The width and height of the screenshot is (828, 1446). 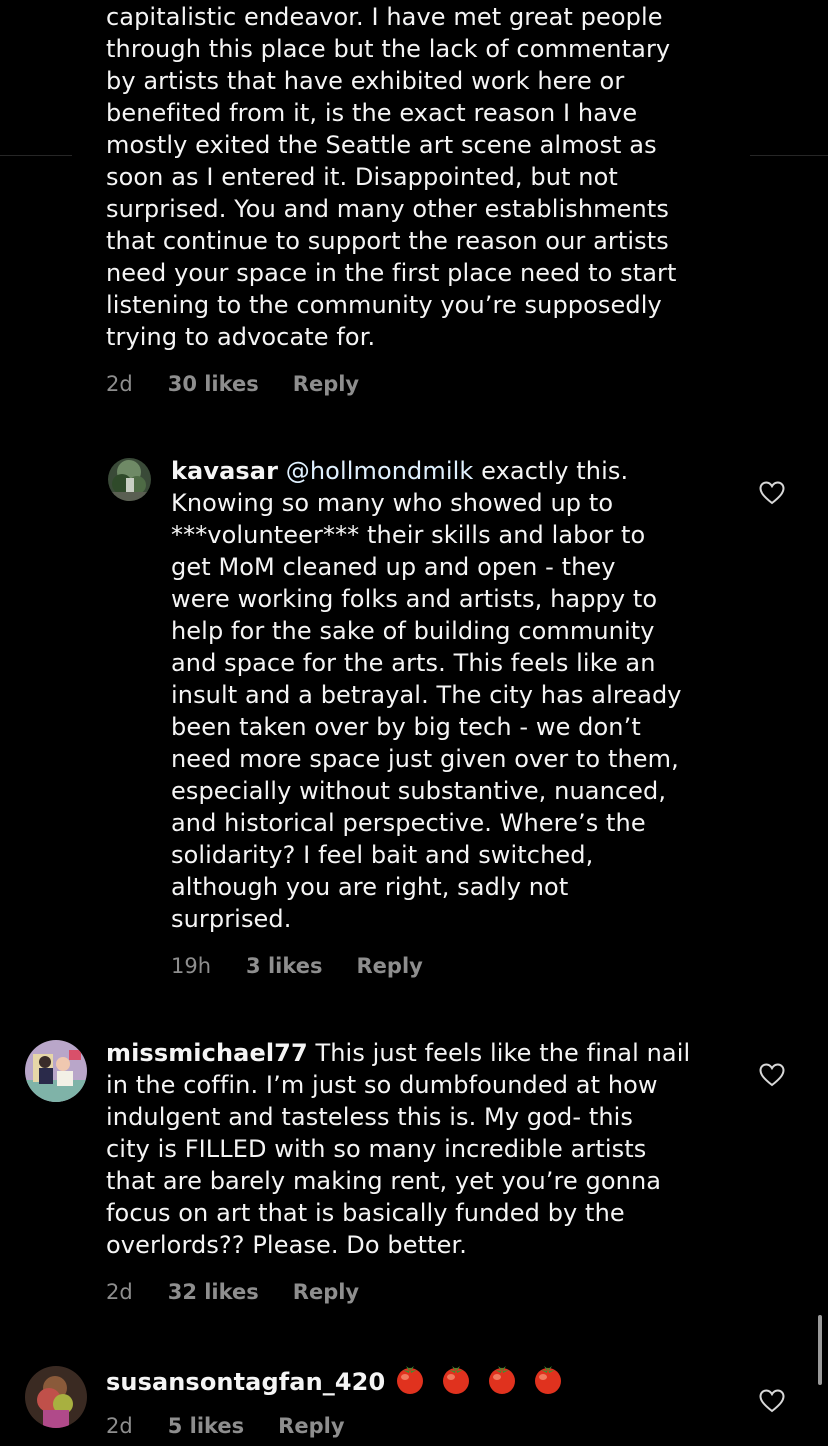 What do you see at coordinates (382, 855) in the screenshot?
I see `comment-line: solidarity? I feel bait and switched,` at bounding box center [382, 855].